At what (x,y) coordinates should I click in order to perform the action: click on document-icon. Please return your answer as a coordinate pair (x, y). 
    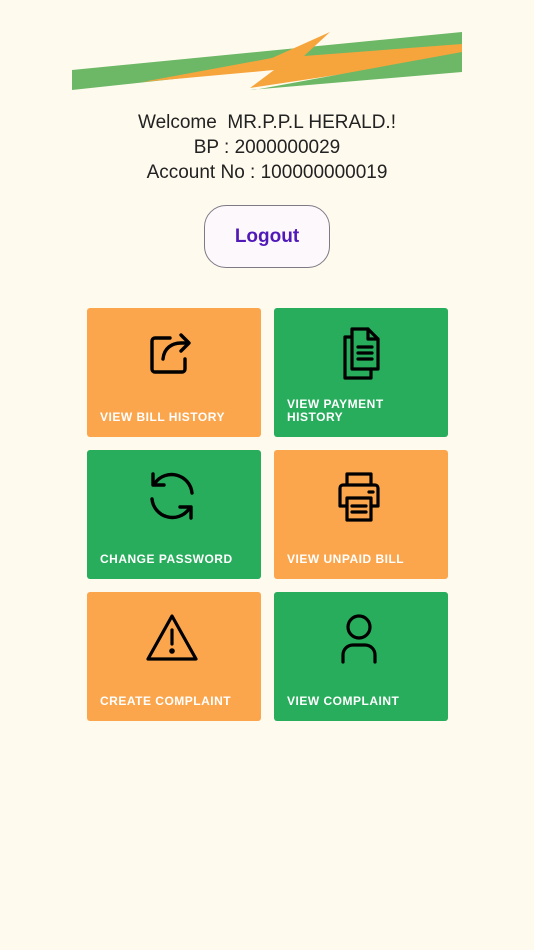
    Looking at the image, I should click on (359, 354).